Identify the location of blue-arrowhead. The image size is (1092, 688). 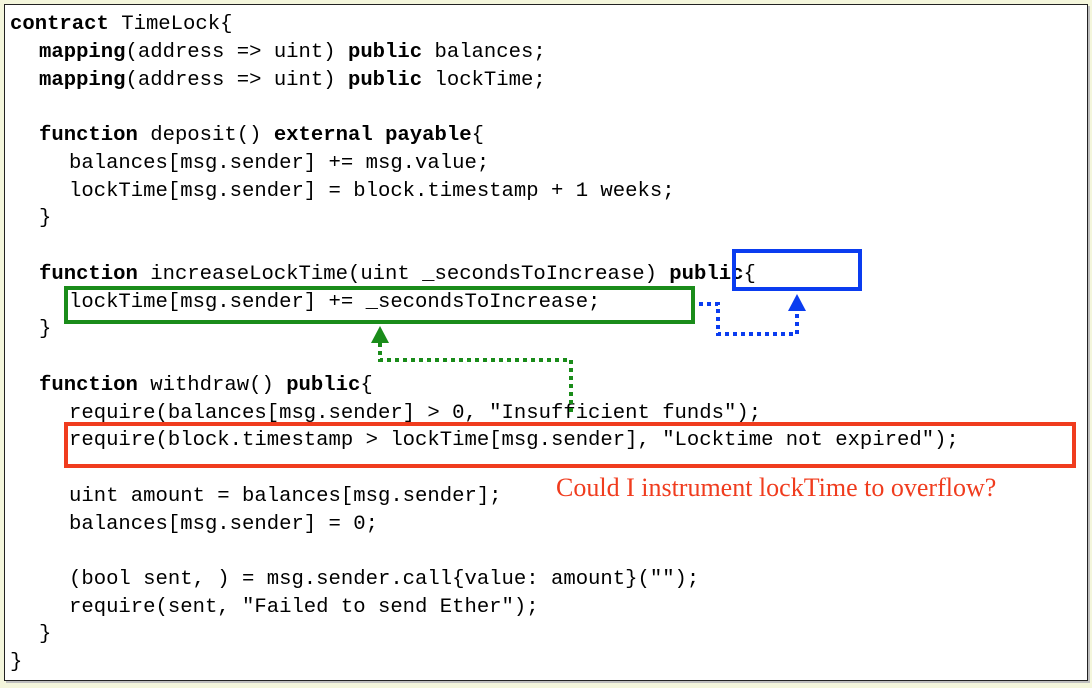
(797, 302).